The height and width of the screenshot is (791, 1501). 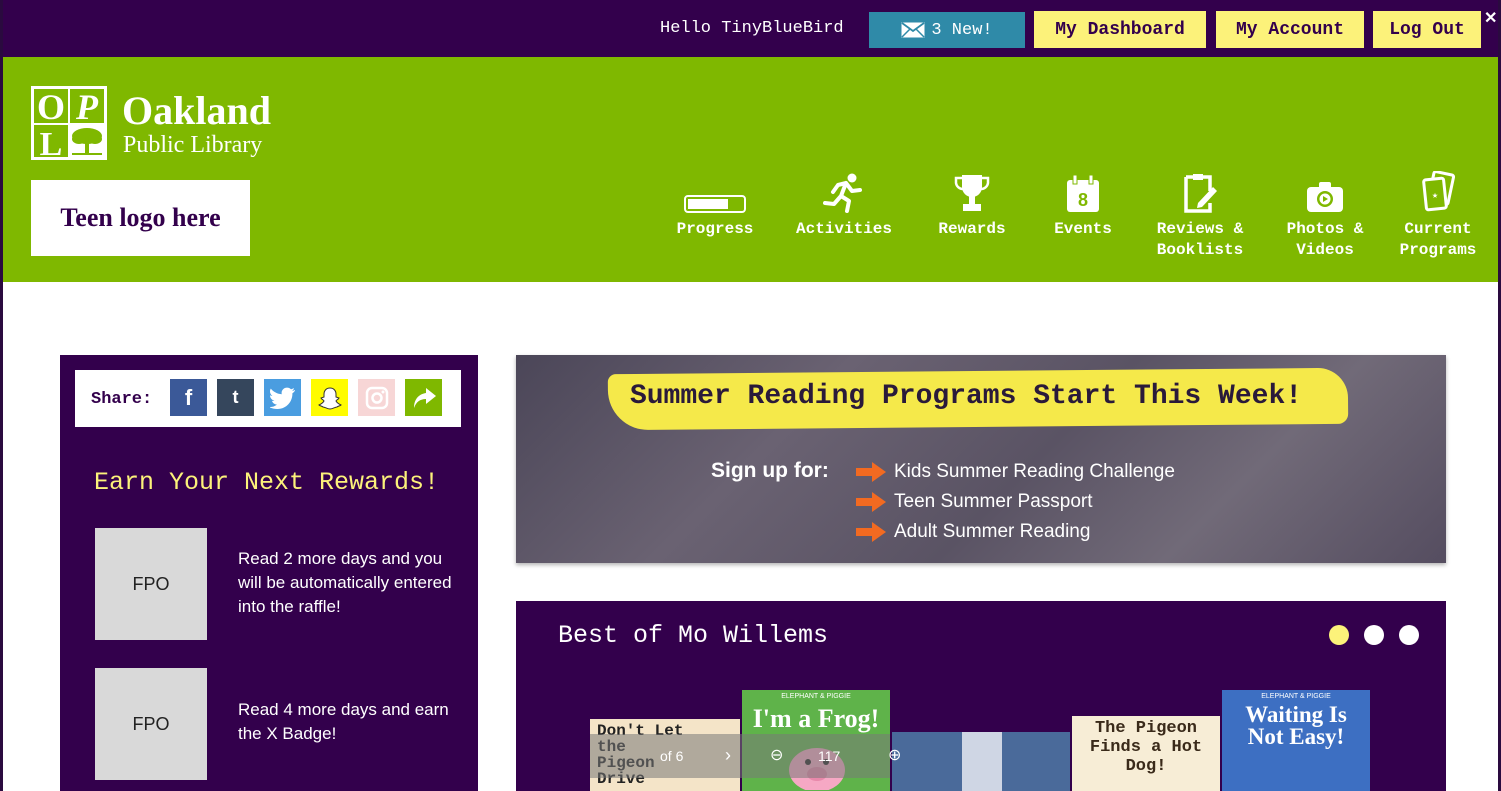 What do you see at coordinates (69, 123) in the screenshot?
I see `opl-logo-icon: O P L` at bounding box center [69, 123].